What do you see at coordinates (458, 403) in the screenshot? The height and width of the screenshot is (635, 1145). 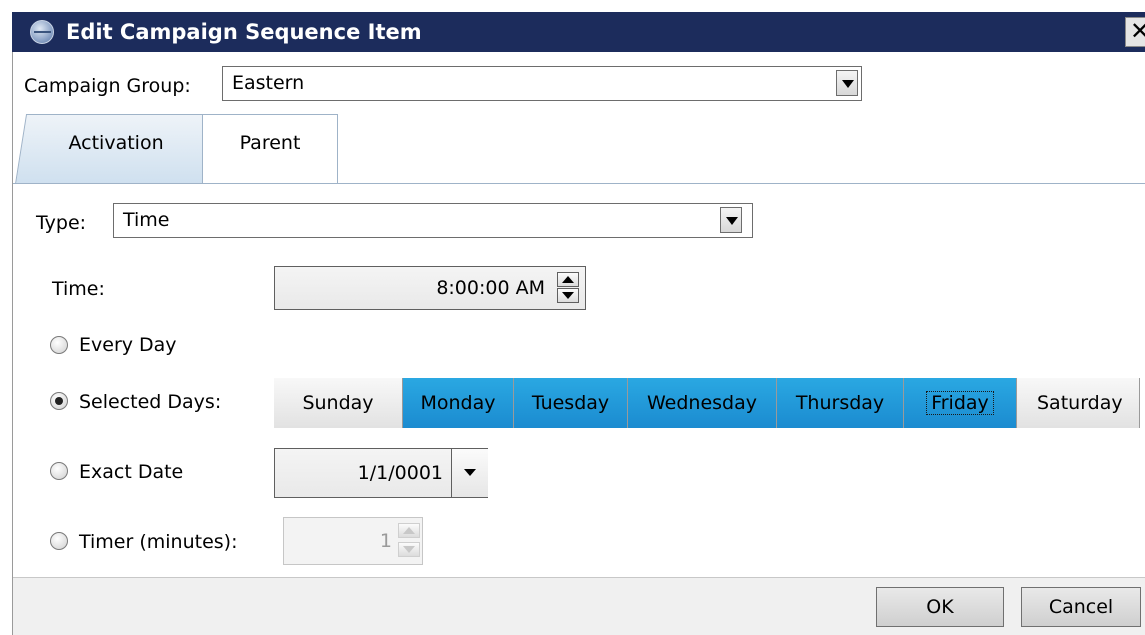 I see `day-monday: Monday` at bounding box center [458, 403].